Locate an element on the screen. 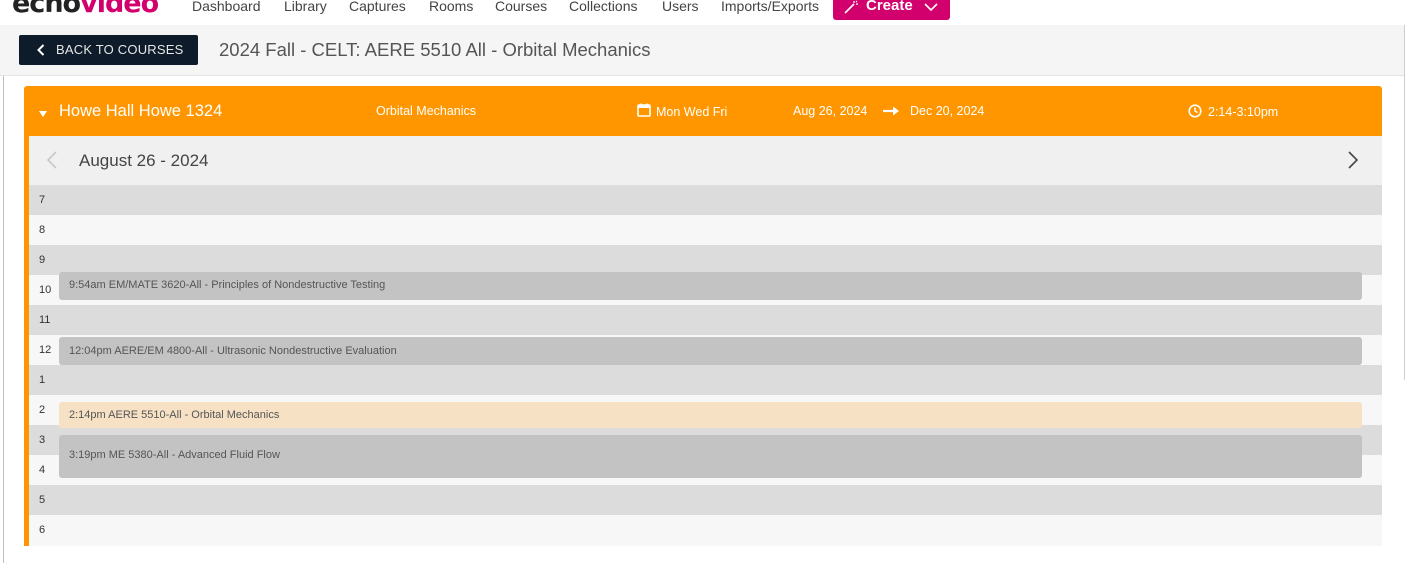  arrow-right-icon is located at coordinates (891, 113).